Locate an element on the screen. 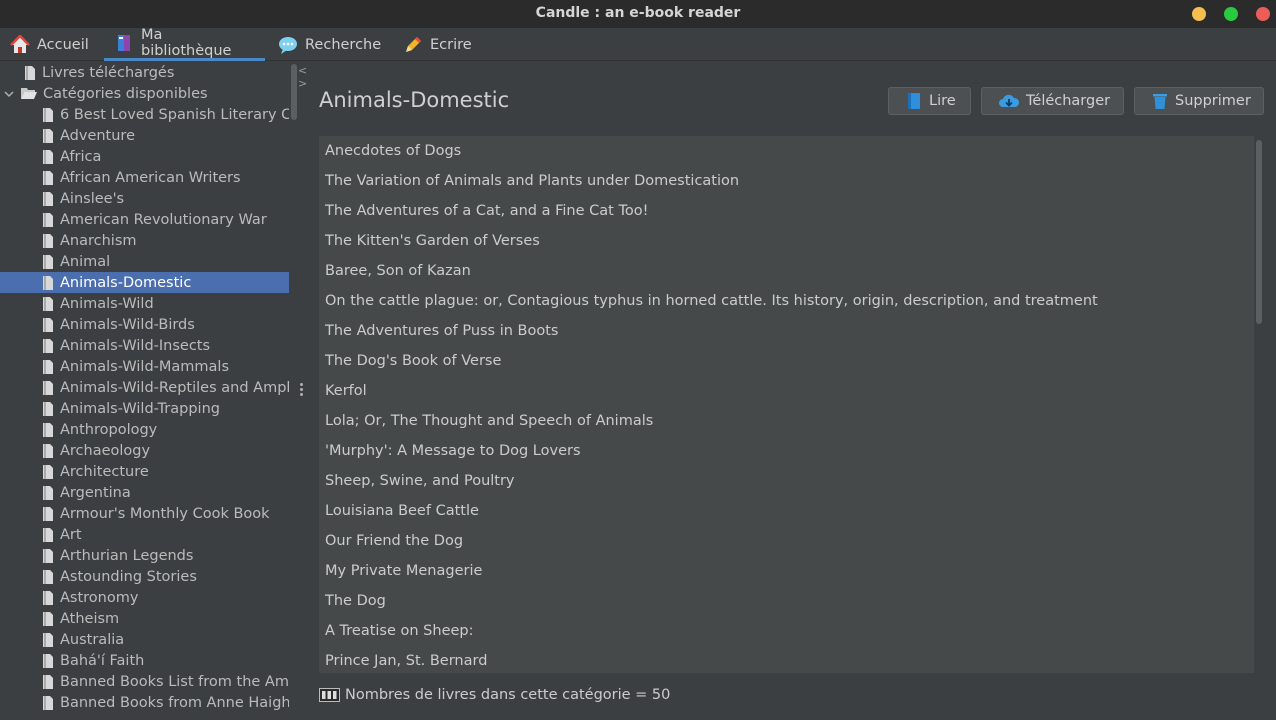 The image size is (1276, 720). category-item: Armour's Monthly Cook Book is located at coordinates (144, 513).